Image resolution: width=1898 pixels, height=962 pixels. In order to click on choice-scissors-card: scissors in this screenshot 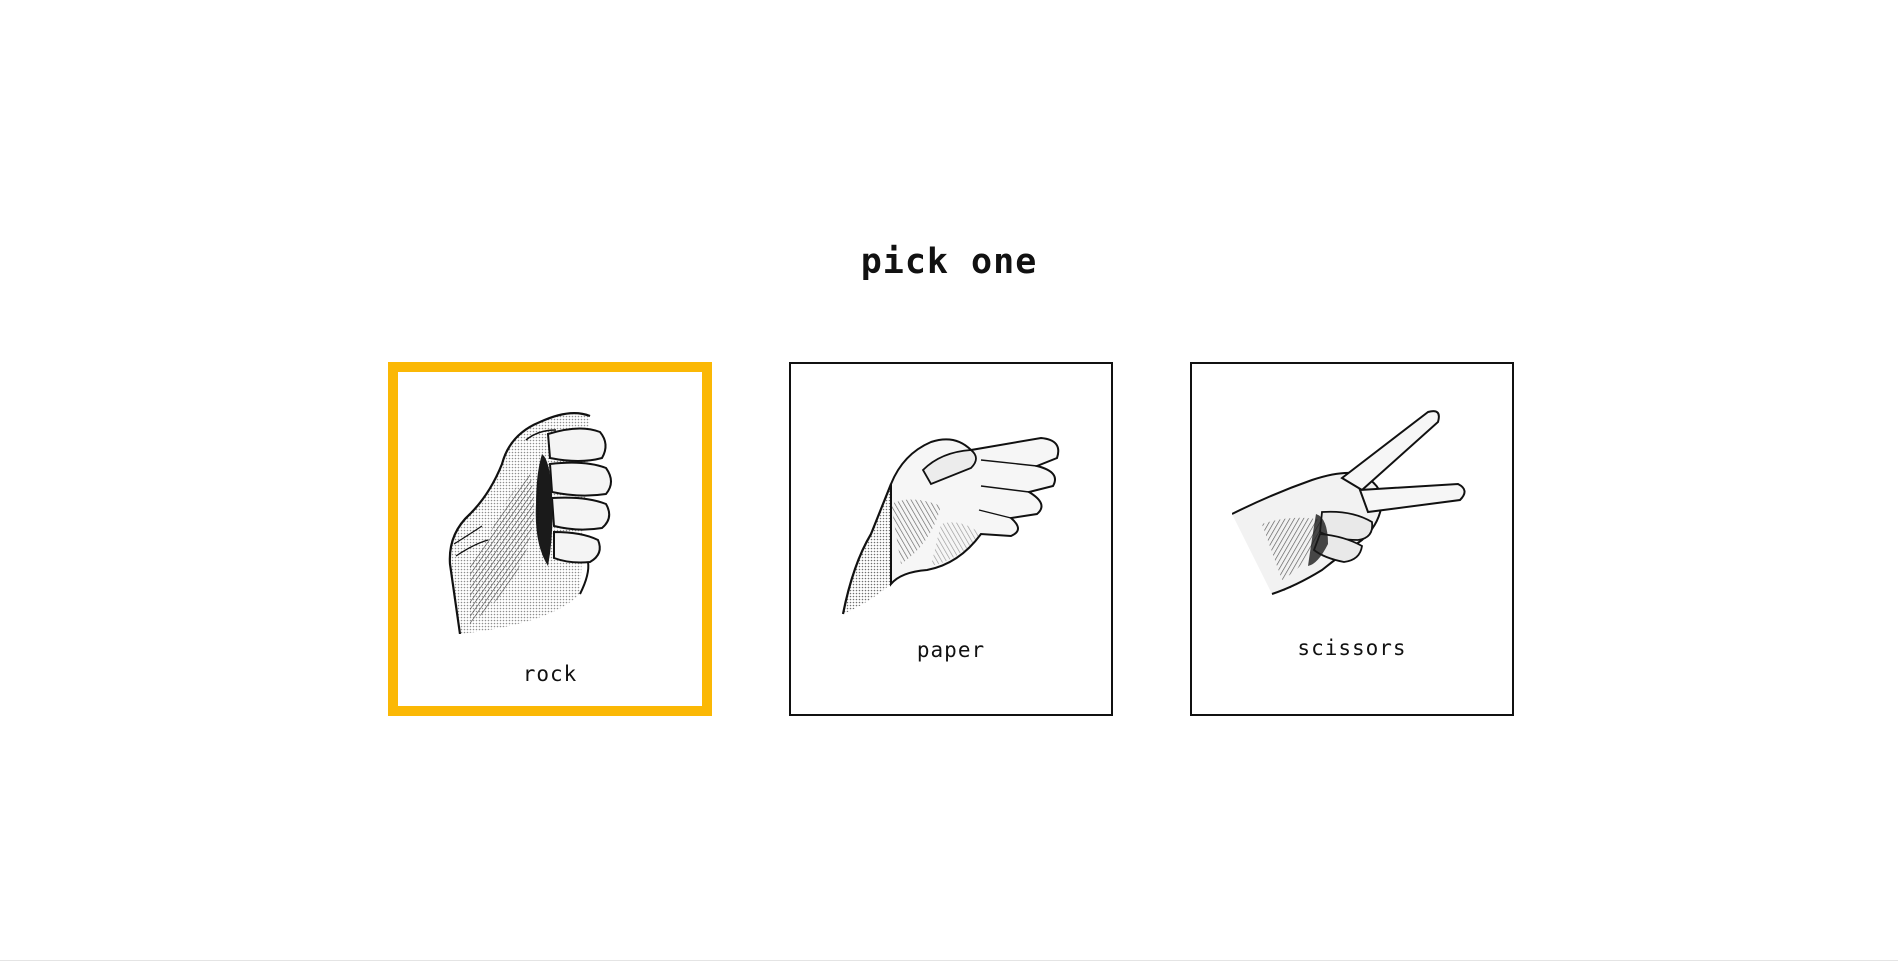, I will do `click(1352, 539)`.